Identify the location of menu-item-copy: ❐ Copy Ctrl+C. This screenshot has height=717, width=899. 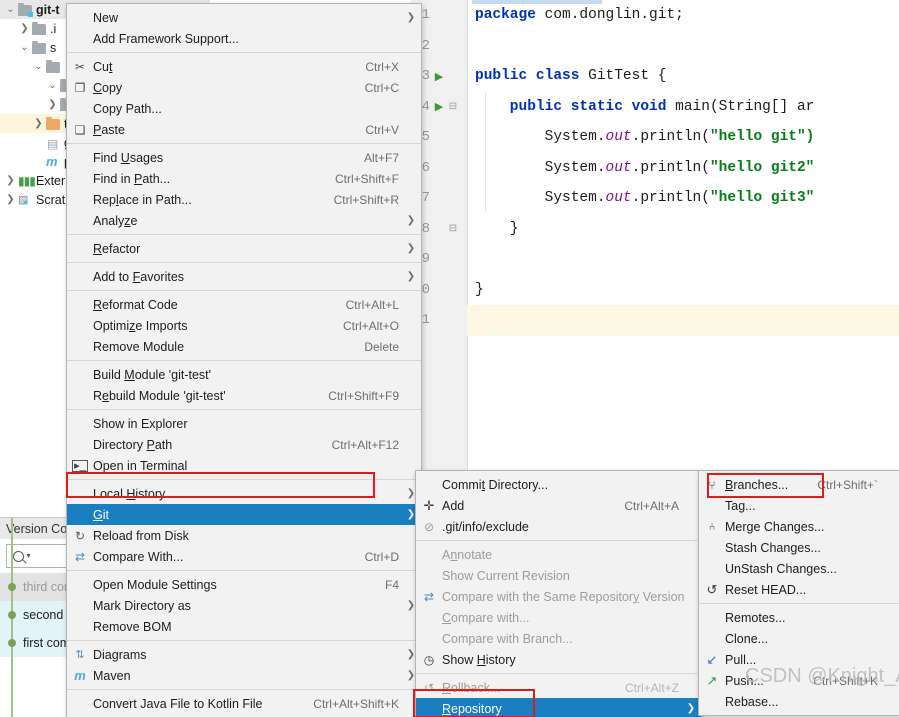
(244, 87).